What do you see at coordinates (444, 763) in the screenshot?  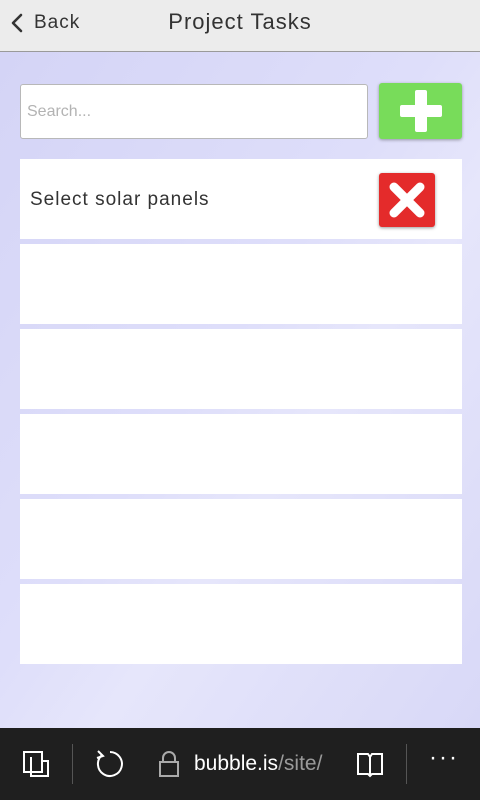 I see `more-icon: ···` at bounding box center [444, 763].